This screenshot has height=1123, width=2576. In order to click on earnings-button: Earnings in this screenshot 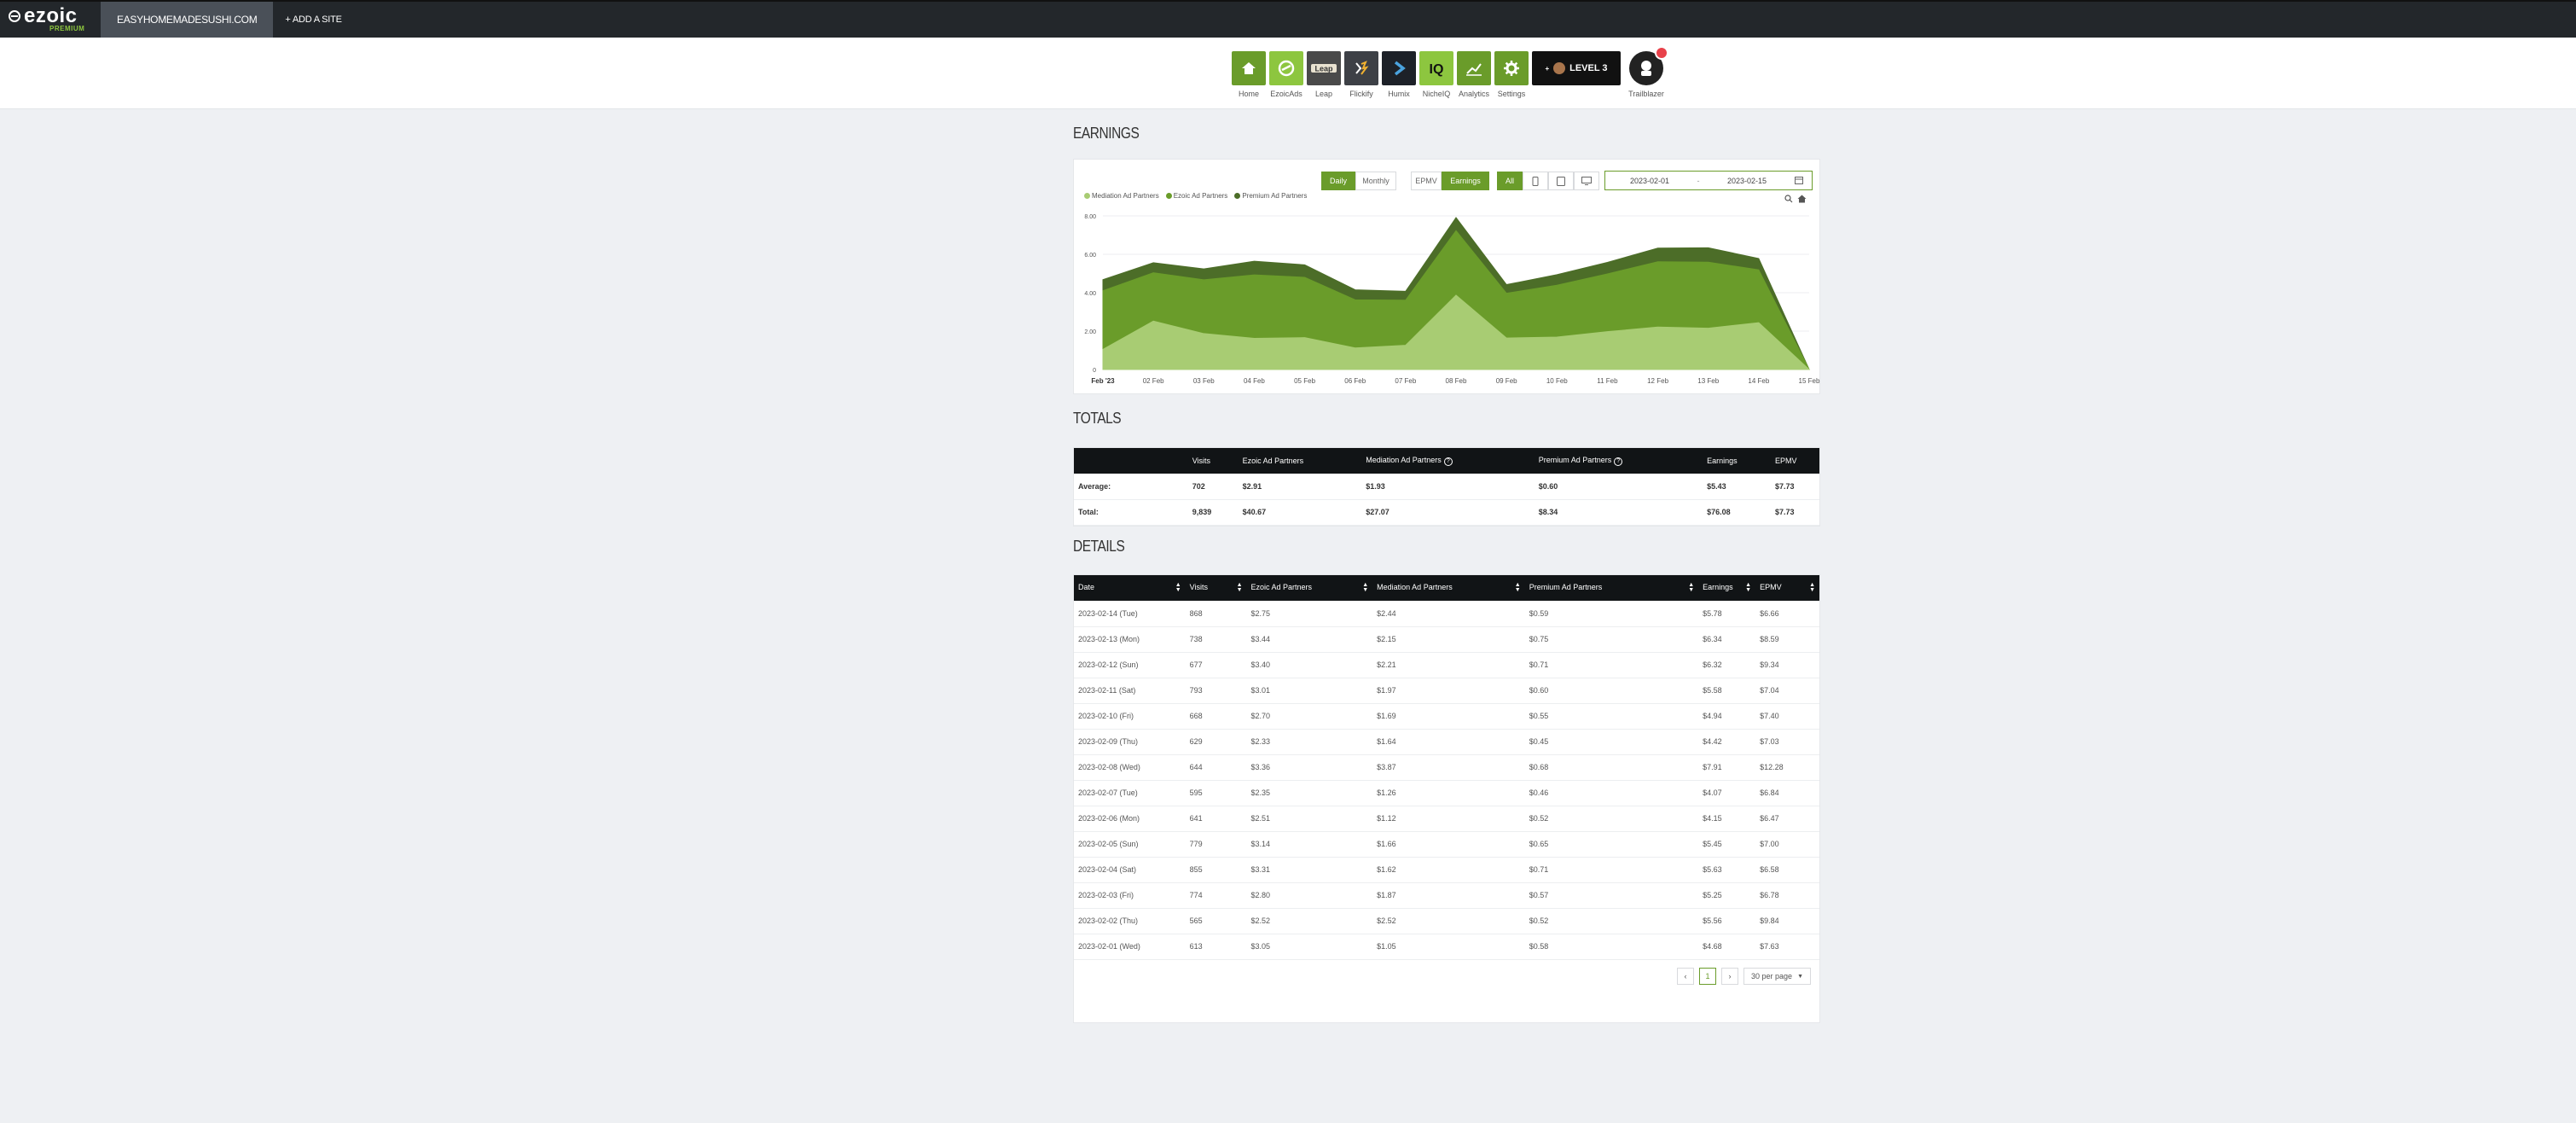, I will do `click(1465, 181)`.